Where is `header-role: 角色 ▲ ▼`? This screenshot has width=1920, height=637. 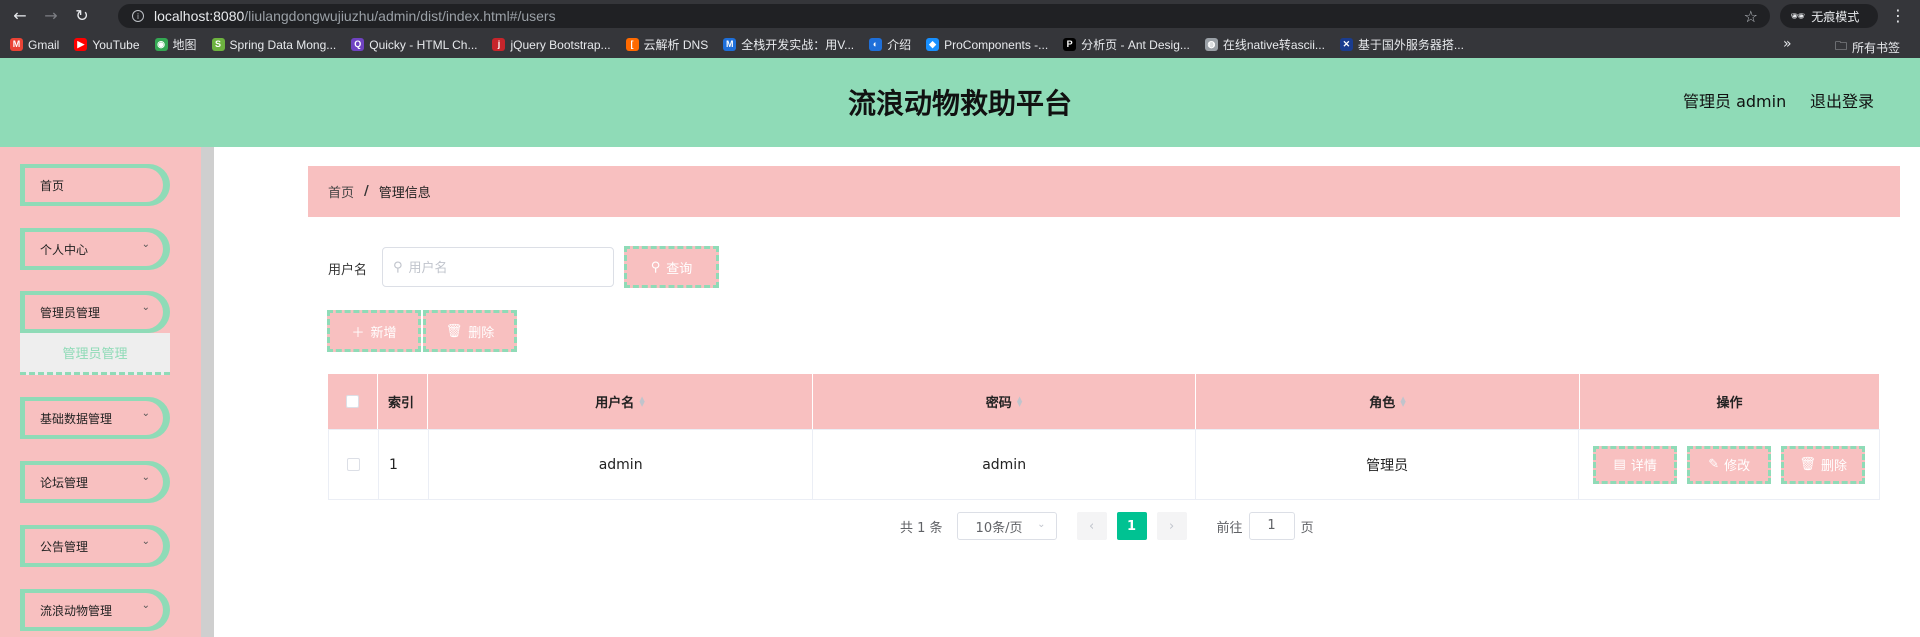
header-role: 角色 ▲ ▼ is located at coordinates (1388, 401).